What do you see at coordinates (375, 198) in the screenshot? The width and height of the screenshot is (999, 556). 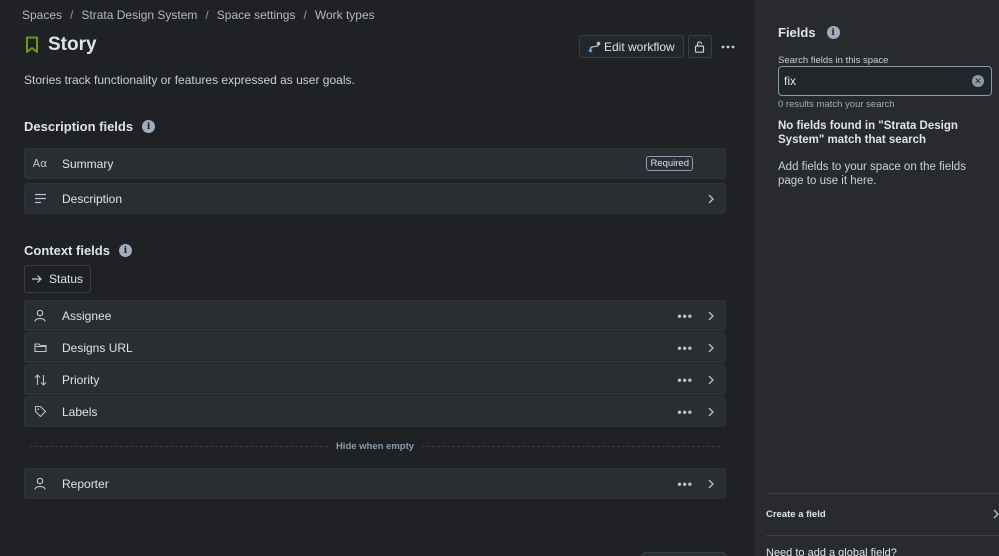 I see `field-row-description: Description` at bounding box center [375, 198].